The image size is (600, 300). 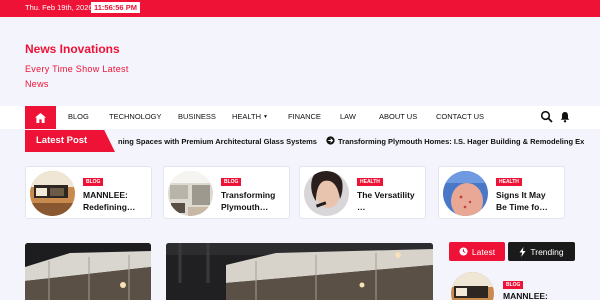 What do you see at coordinates (135, 116) in the screenshot?
I see `nav-item-technology: TECHNOLOGY` at bounding box center [135, 116].